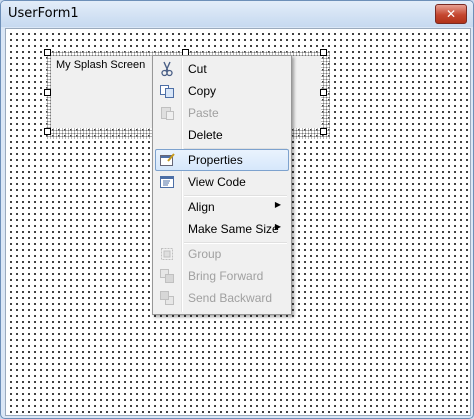 This screenshot has width=474, height=419. I want to click on menu-item-label: Make Same Size, so click(233, 229).